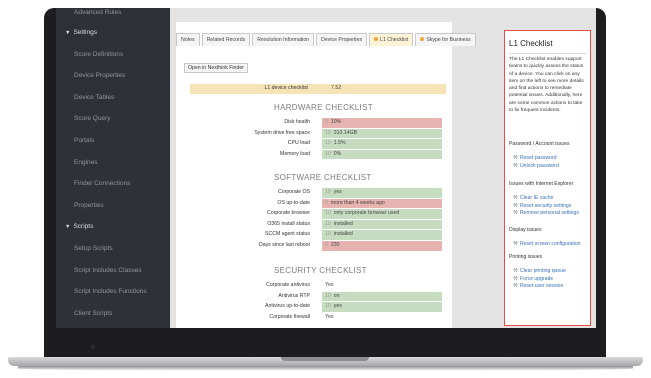 The image size is (651, 378). What do you see at coordinates (533, 279) in the screenshot?
I see `l1-action-link: ⚒ Force upgrade` at bounding box center [533, 279].